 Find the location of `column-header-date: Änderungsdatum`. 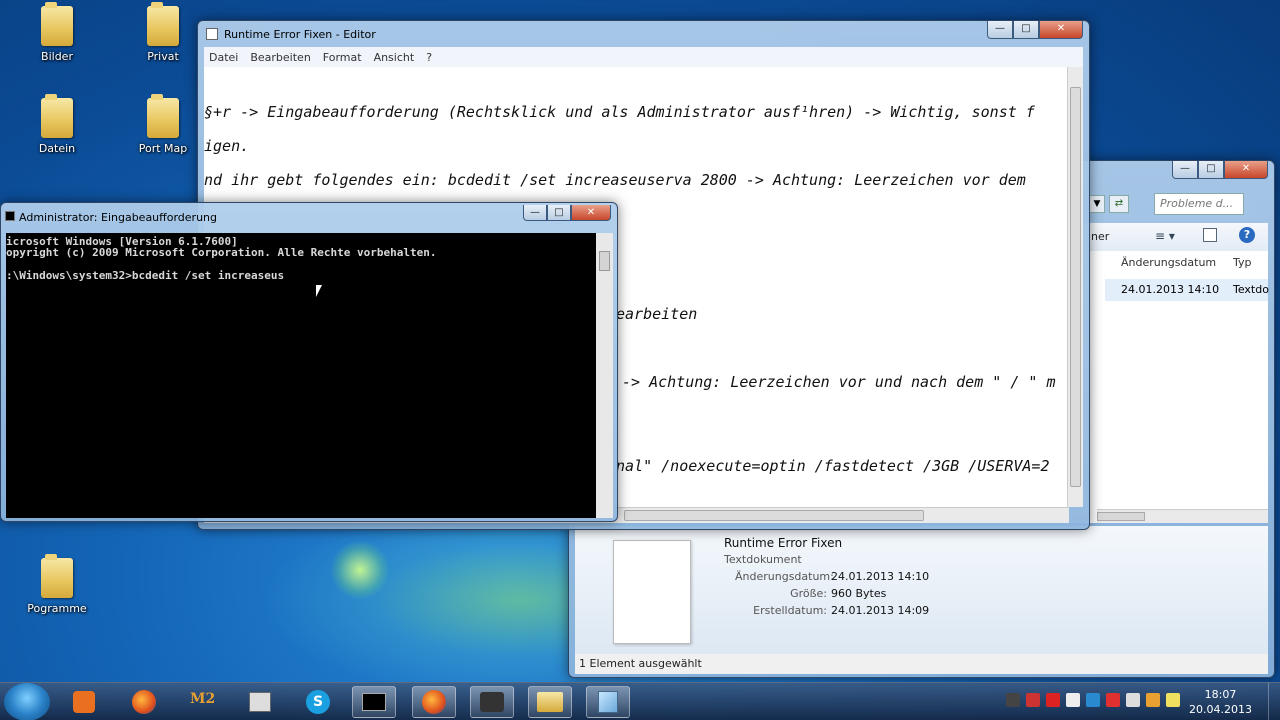

column-header-date: Änderungsdatum is located at coordinates (1168, 263).